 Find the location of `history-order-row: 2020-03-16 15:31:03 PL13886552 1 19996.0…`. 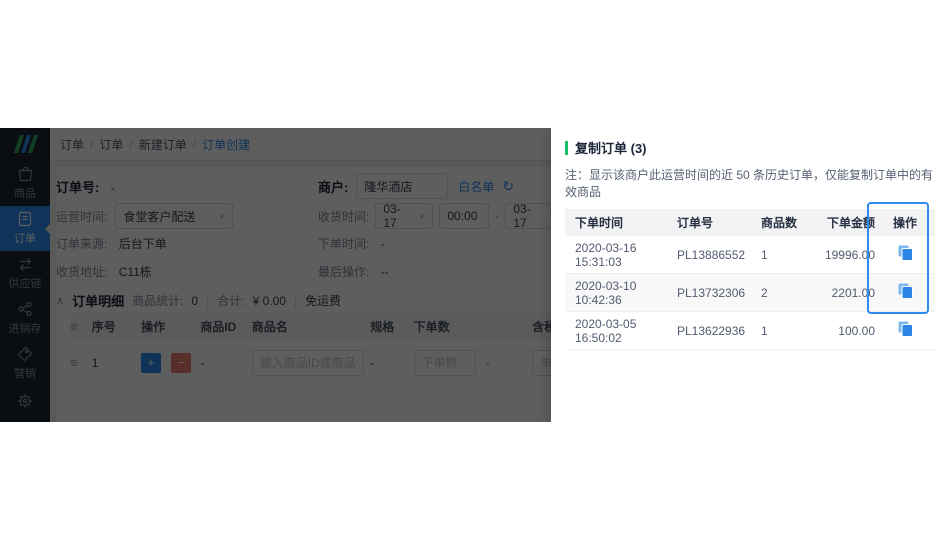

history-order-row: 2020-03-16 15:31:03 PL13886552 1 19996.0… is located at coordinates (750, 255).